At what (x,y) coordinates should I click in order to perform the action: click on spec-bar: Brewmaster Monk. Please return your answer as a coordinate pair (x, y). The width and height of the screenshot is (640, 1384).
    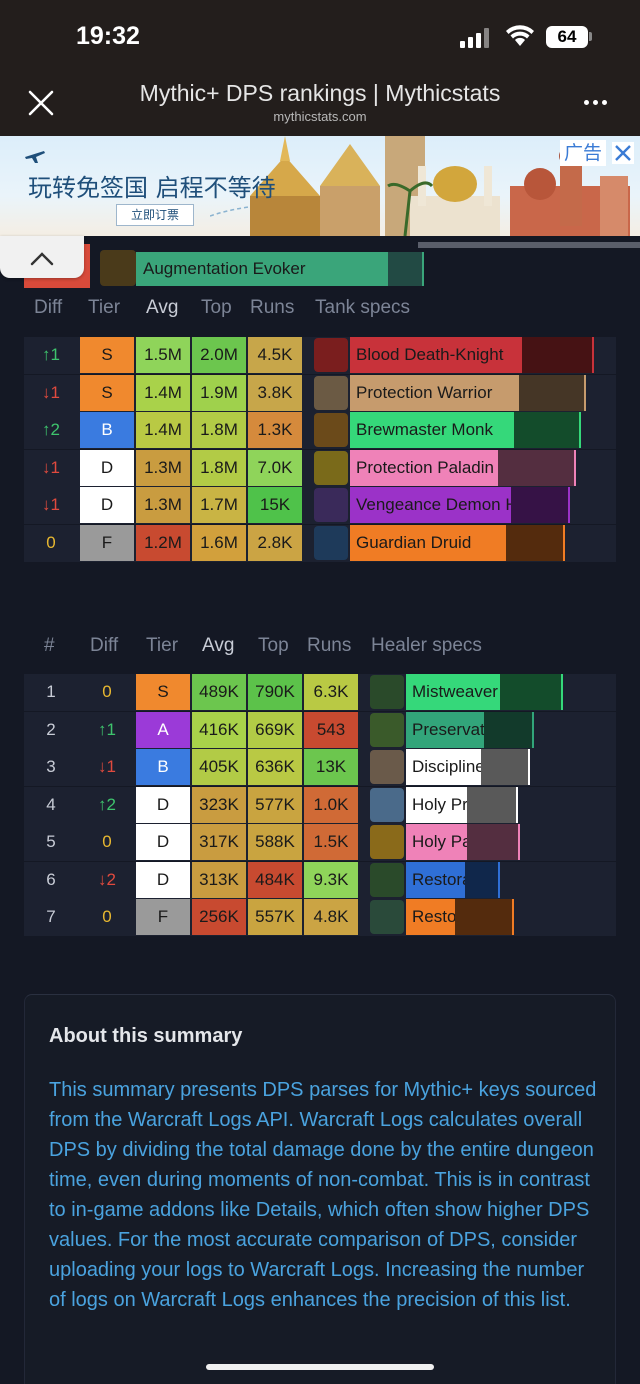
    Looking at the image, I should click on (432, 430).